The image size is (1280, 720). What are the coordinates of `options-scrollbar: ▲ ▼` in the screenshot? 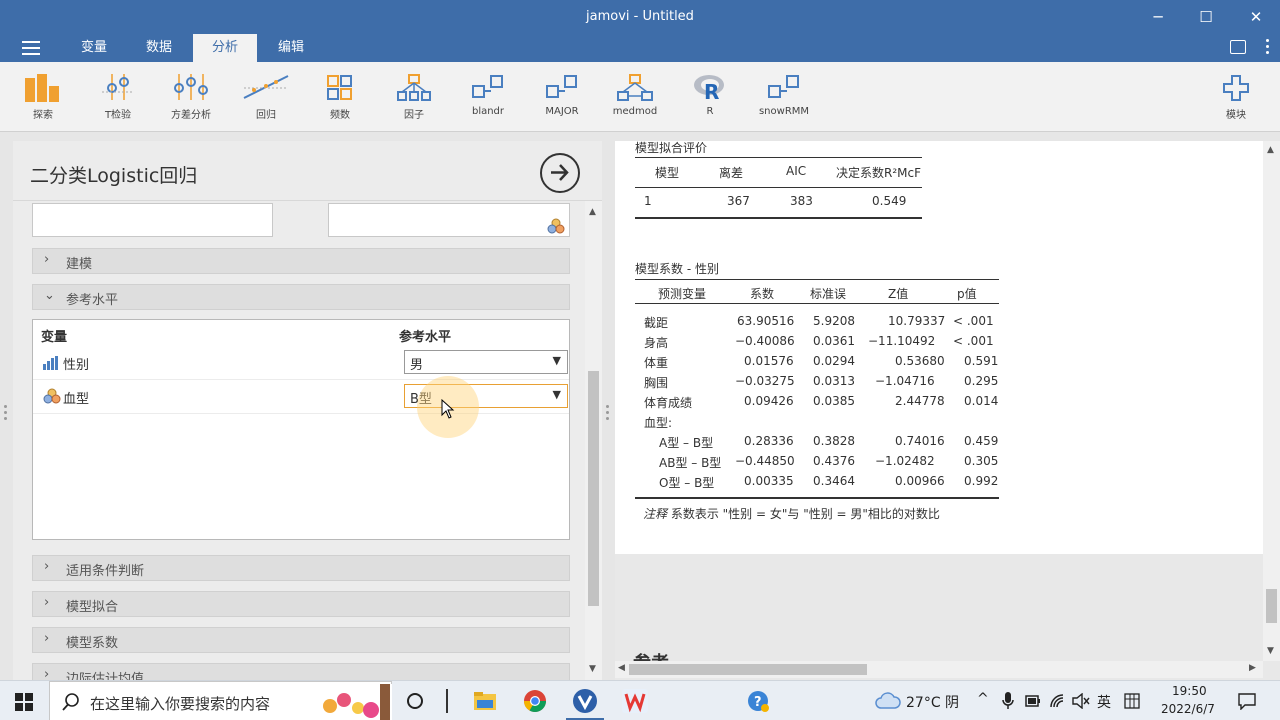 It's located at (593, 440).